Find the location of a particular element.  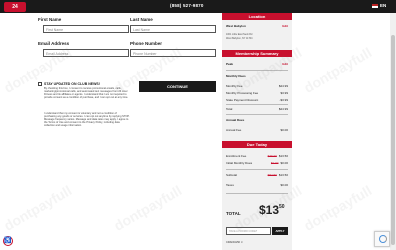

email-label: Email Address is located at coordinates (54, 43).